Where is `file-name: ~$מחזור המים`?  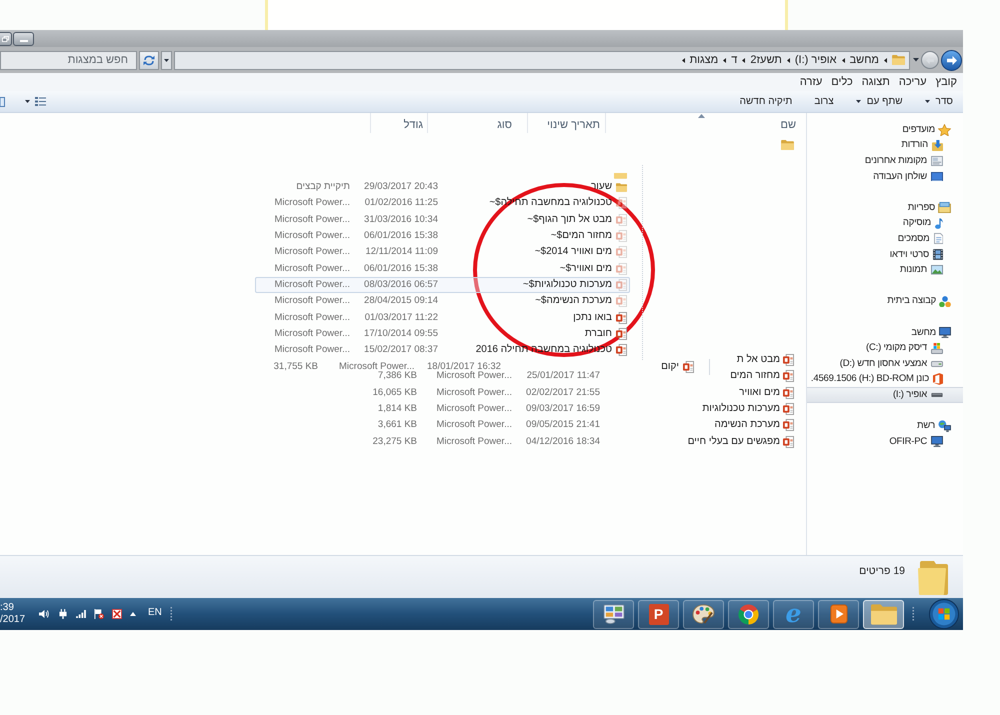 file-name: ~$מחזור המים is located at coordinates (581, 236).